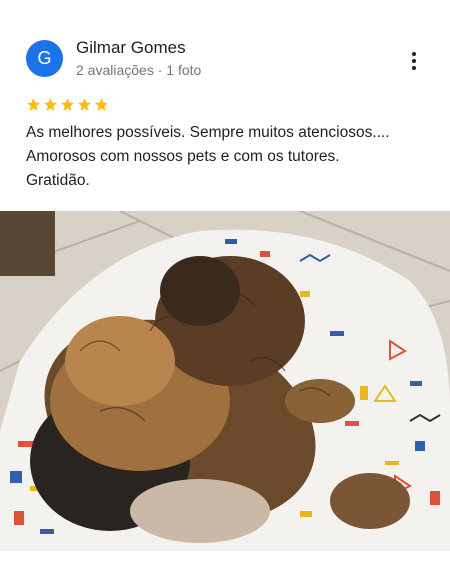 This screenshot has width=450, height=572. I want to click on avatar: G, so click(44, 58).